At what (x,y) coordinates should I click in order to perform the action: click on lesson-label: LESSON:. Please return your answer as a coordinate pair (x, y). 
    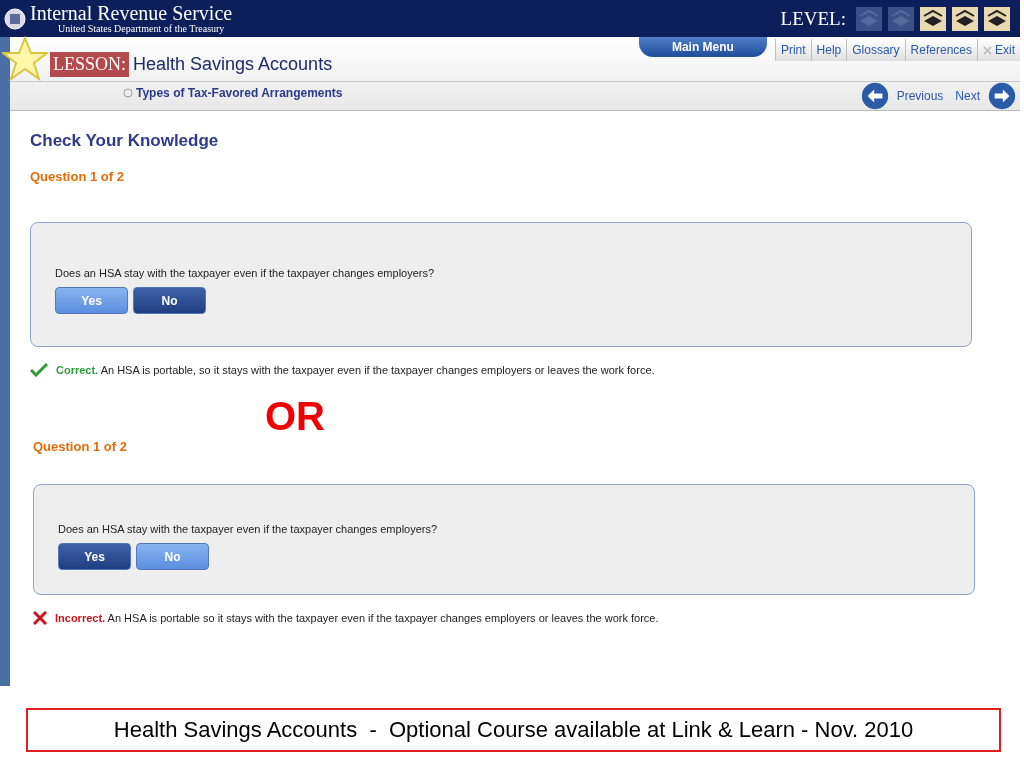
    Looking at the image, I should click on (89, 64).